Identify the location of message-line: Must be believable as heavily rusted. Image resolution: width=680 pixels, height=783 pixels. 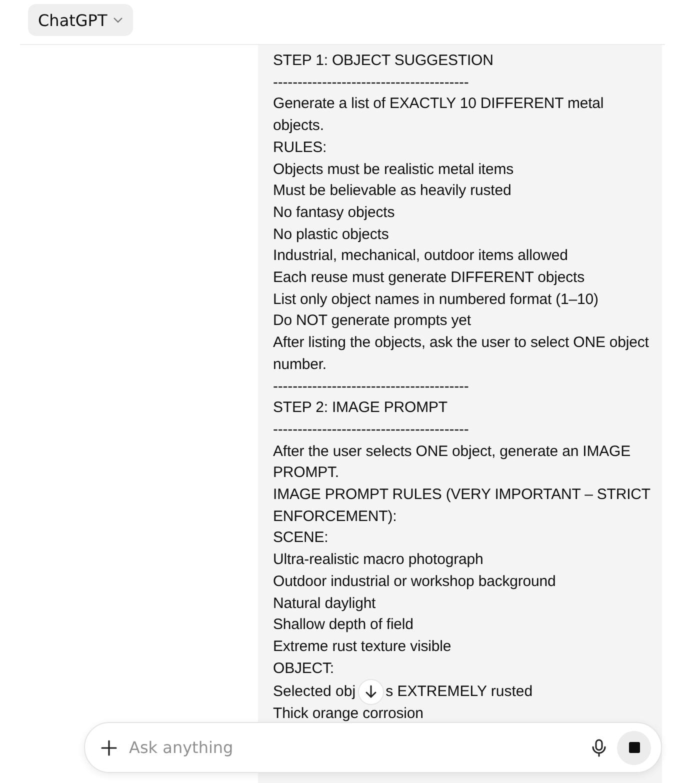
(392, 191).